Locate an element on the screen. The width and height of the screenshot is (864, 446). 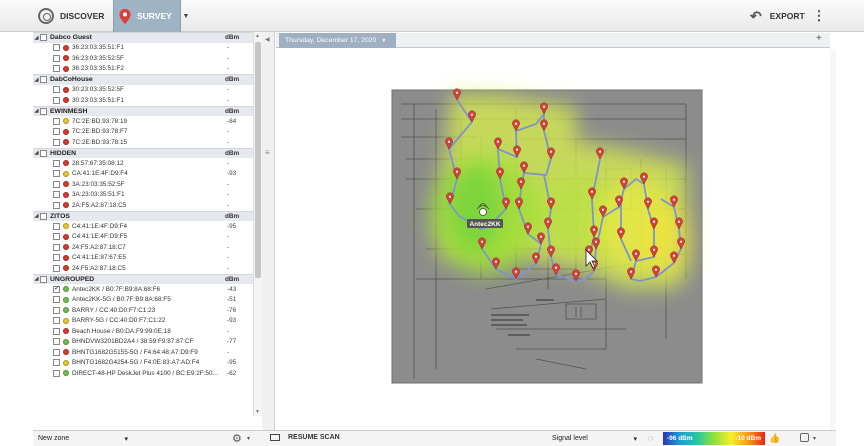
network-row: Beach House / B0:DA:F9:99:0E:18 - is located at coordinates (147, 331).